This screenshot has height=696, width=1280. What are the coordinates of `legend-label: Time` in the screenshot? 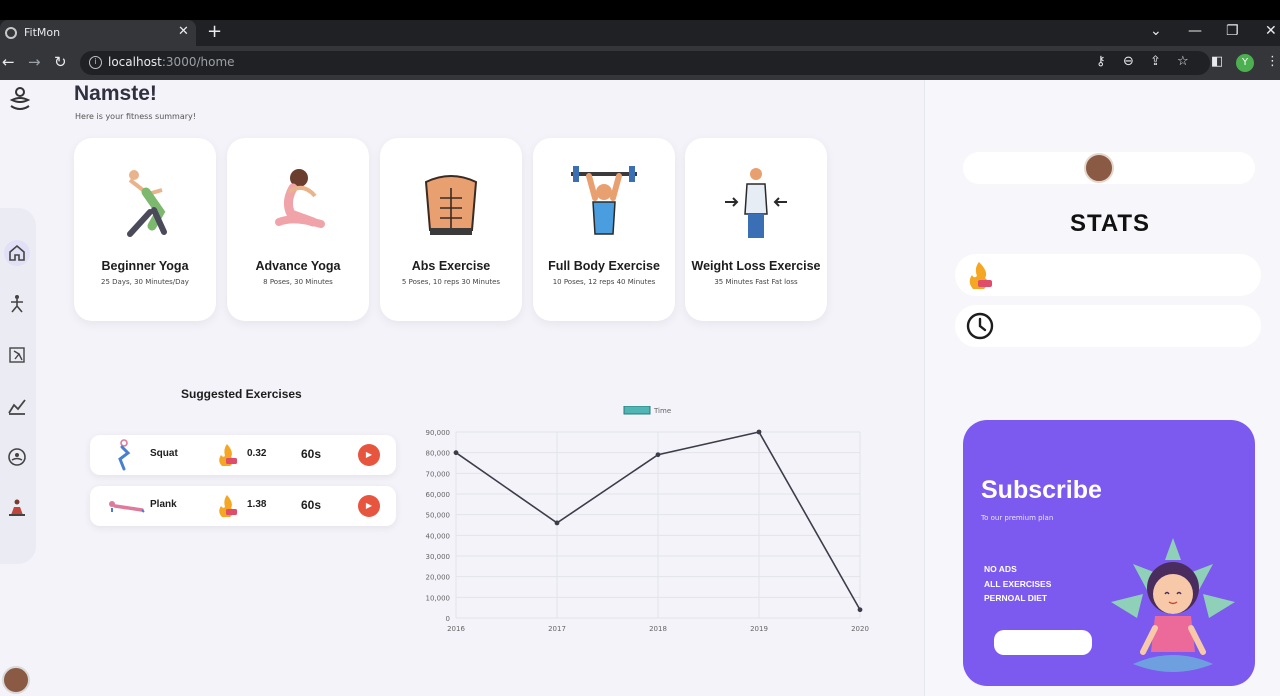 It's located at (662, 411).